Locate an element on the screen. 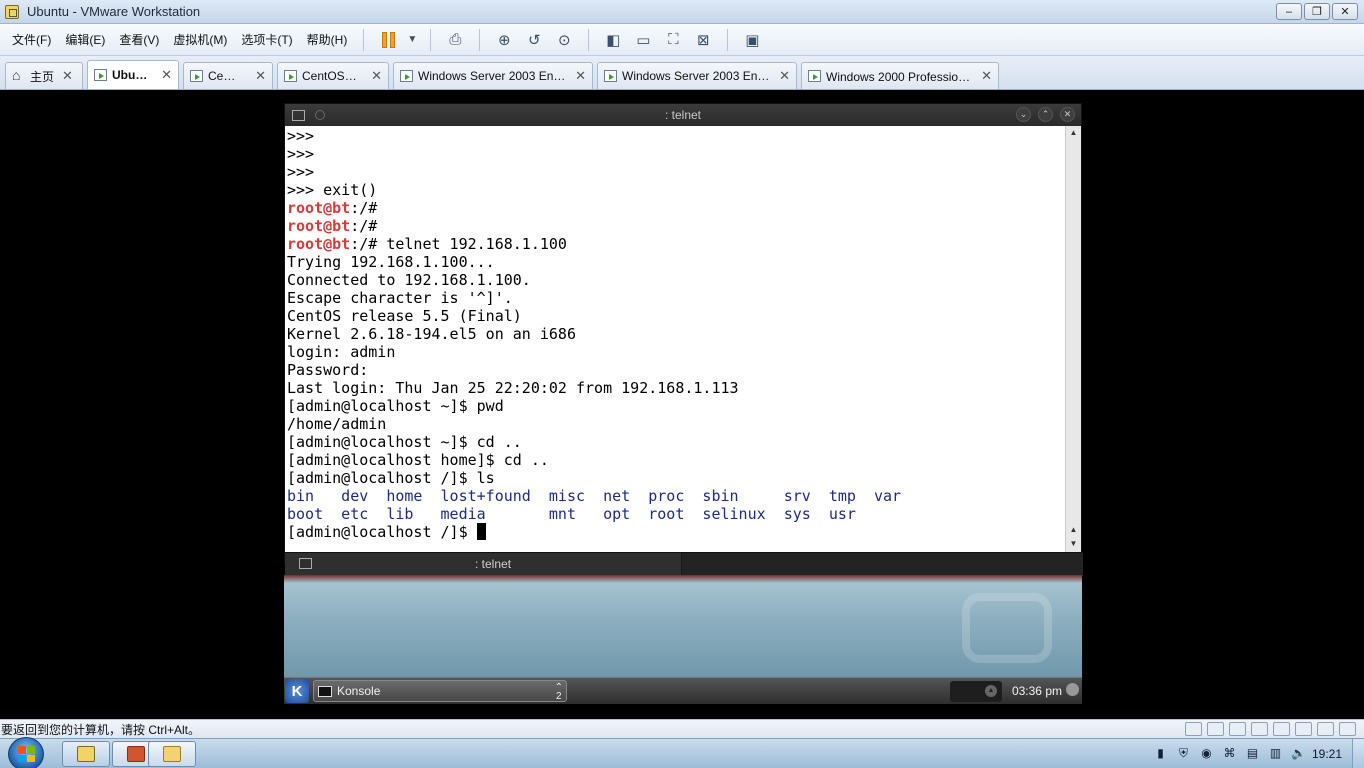 The image size is (1364, 768). konsole-tab: : telnet is located at coordinates (483, 564).